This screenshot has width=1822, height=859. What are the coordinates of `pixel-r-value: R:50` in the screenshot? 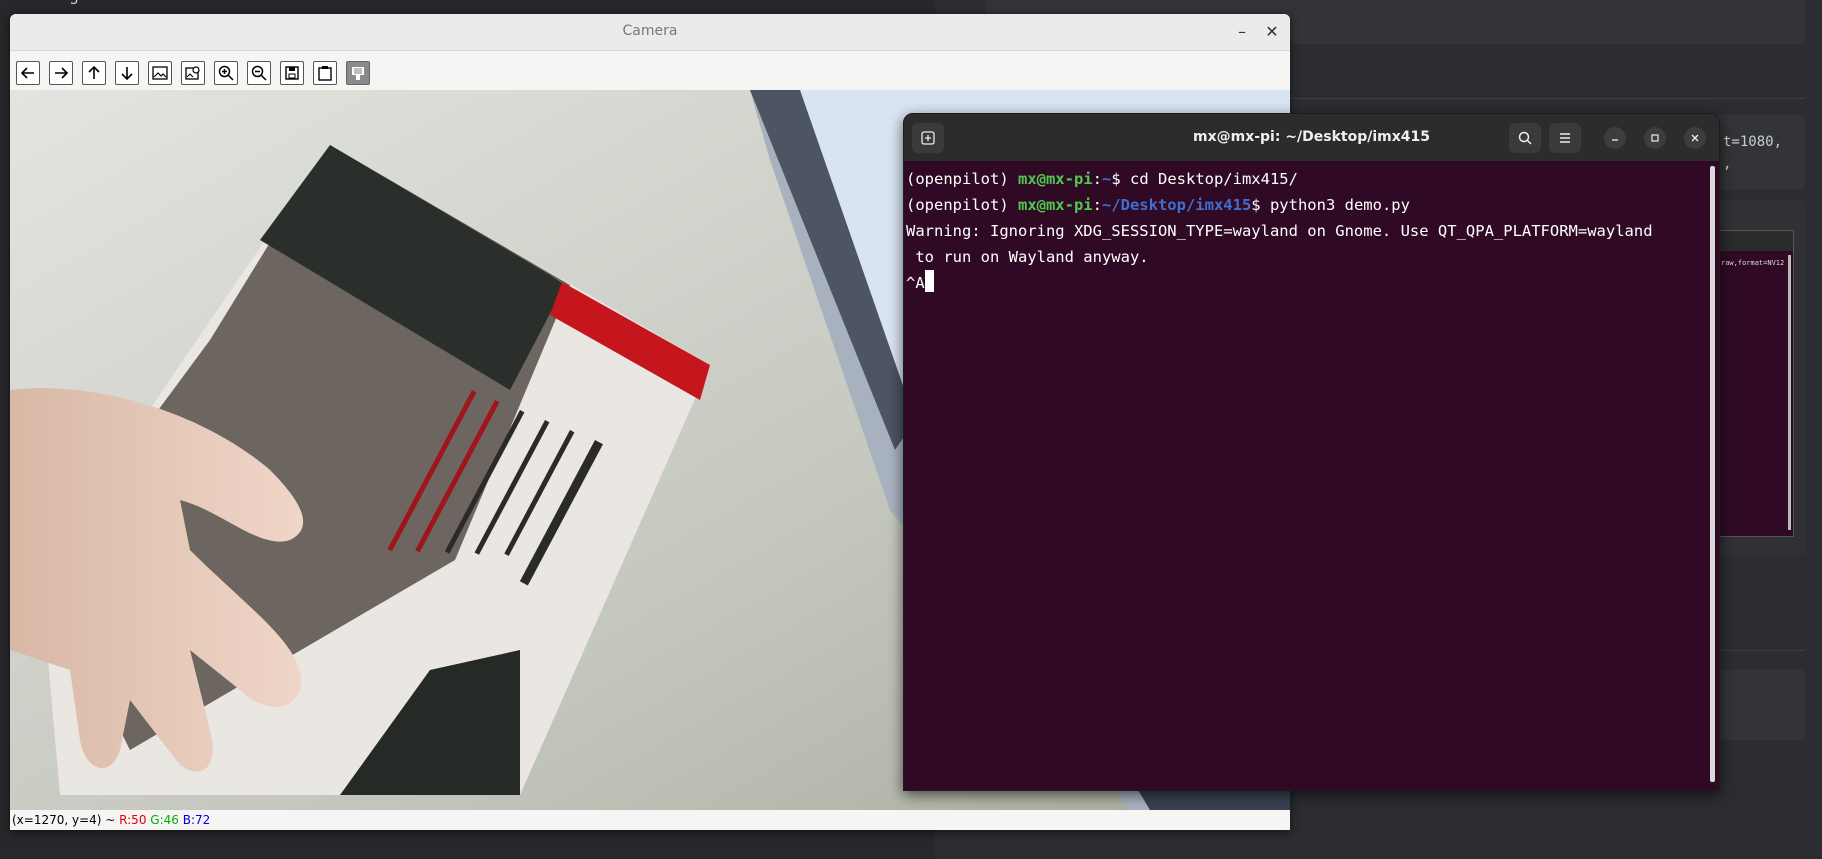 It's located at (133, 820).